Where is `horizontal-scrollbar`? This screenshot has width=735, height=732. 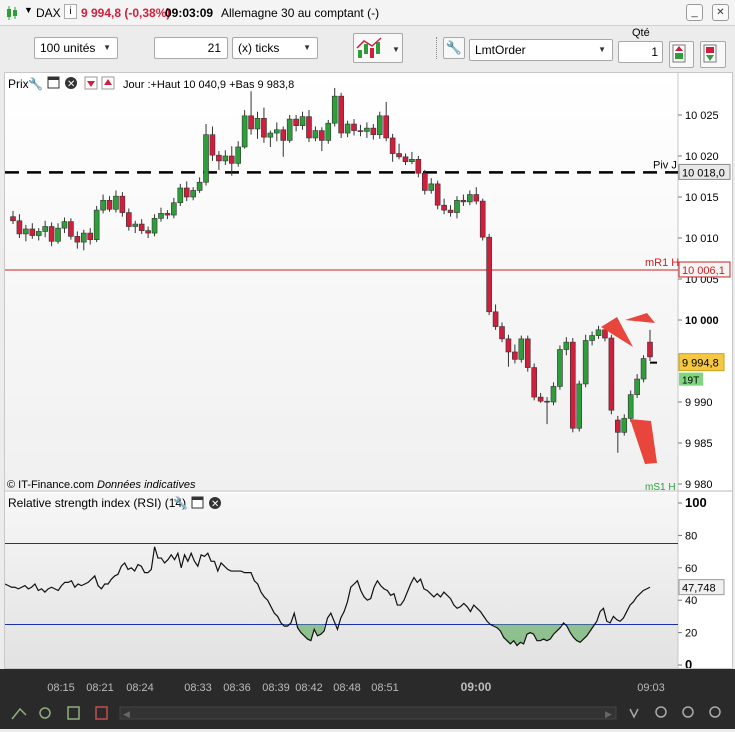
horizontal-scrollbar is located at coordinates (368, 713).